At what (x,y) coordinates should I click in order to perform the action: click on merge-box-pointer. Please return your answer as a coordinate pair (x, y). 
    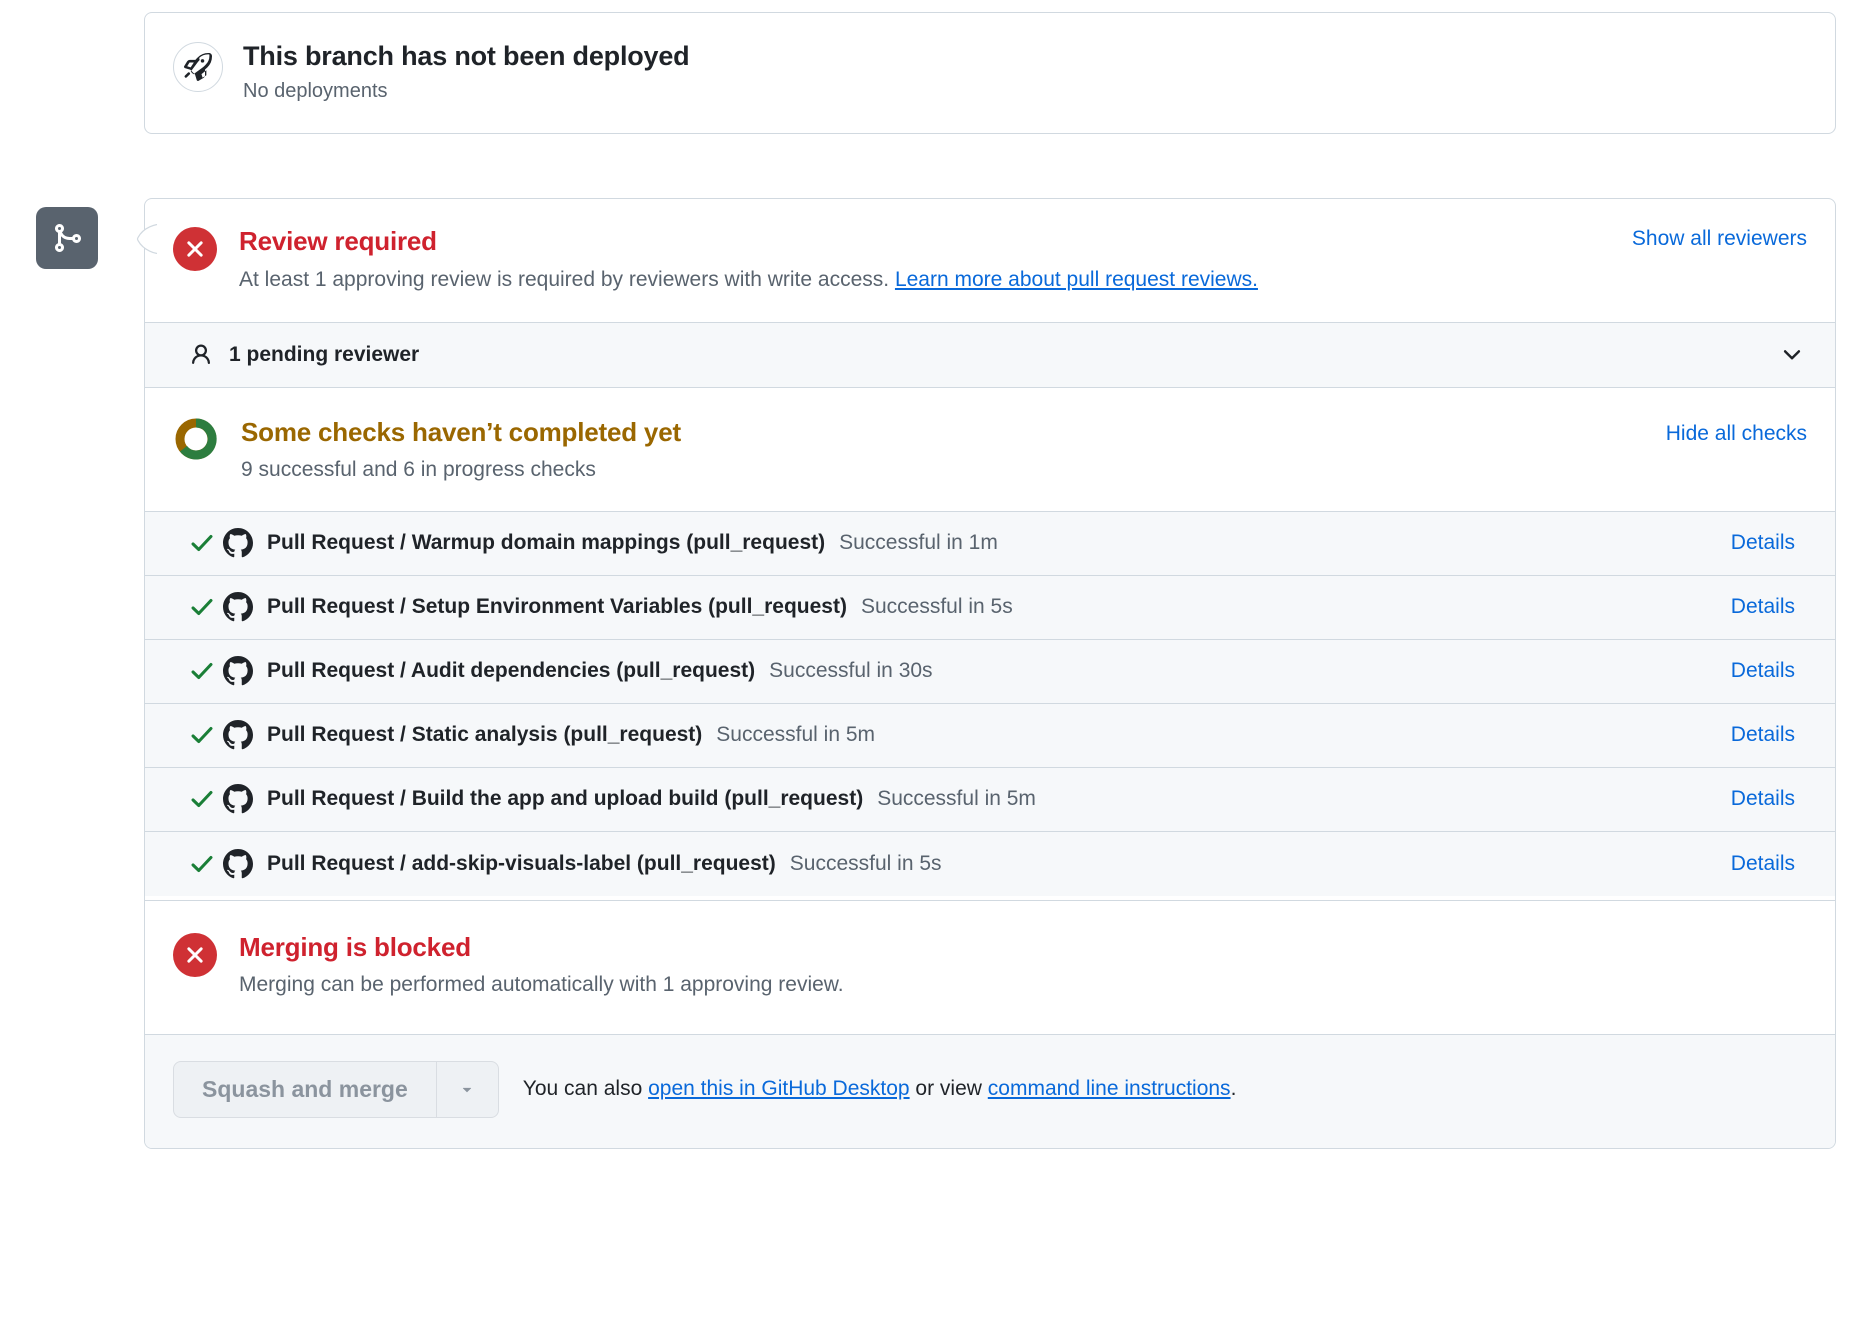
    Looking at the image, I should click on (147, 239).